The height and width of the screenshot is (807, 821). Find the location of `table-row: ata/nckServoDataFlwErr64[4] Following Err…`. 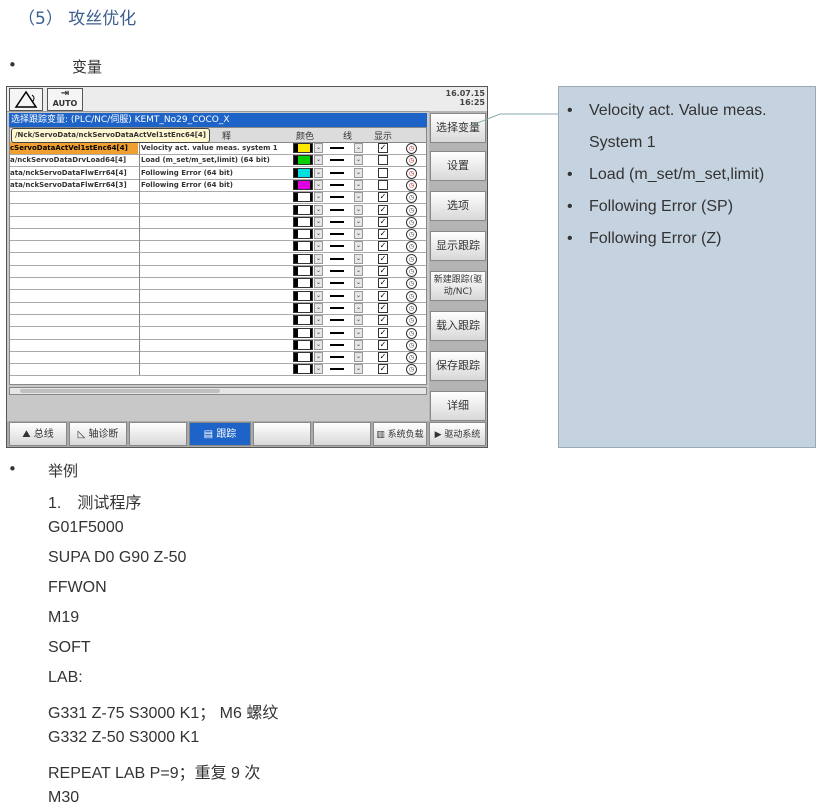

table-row: ata/nckServoDataFlwErr64[4] Following Err… is located at coordinates (218, 173).